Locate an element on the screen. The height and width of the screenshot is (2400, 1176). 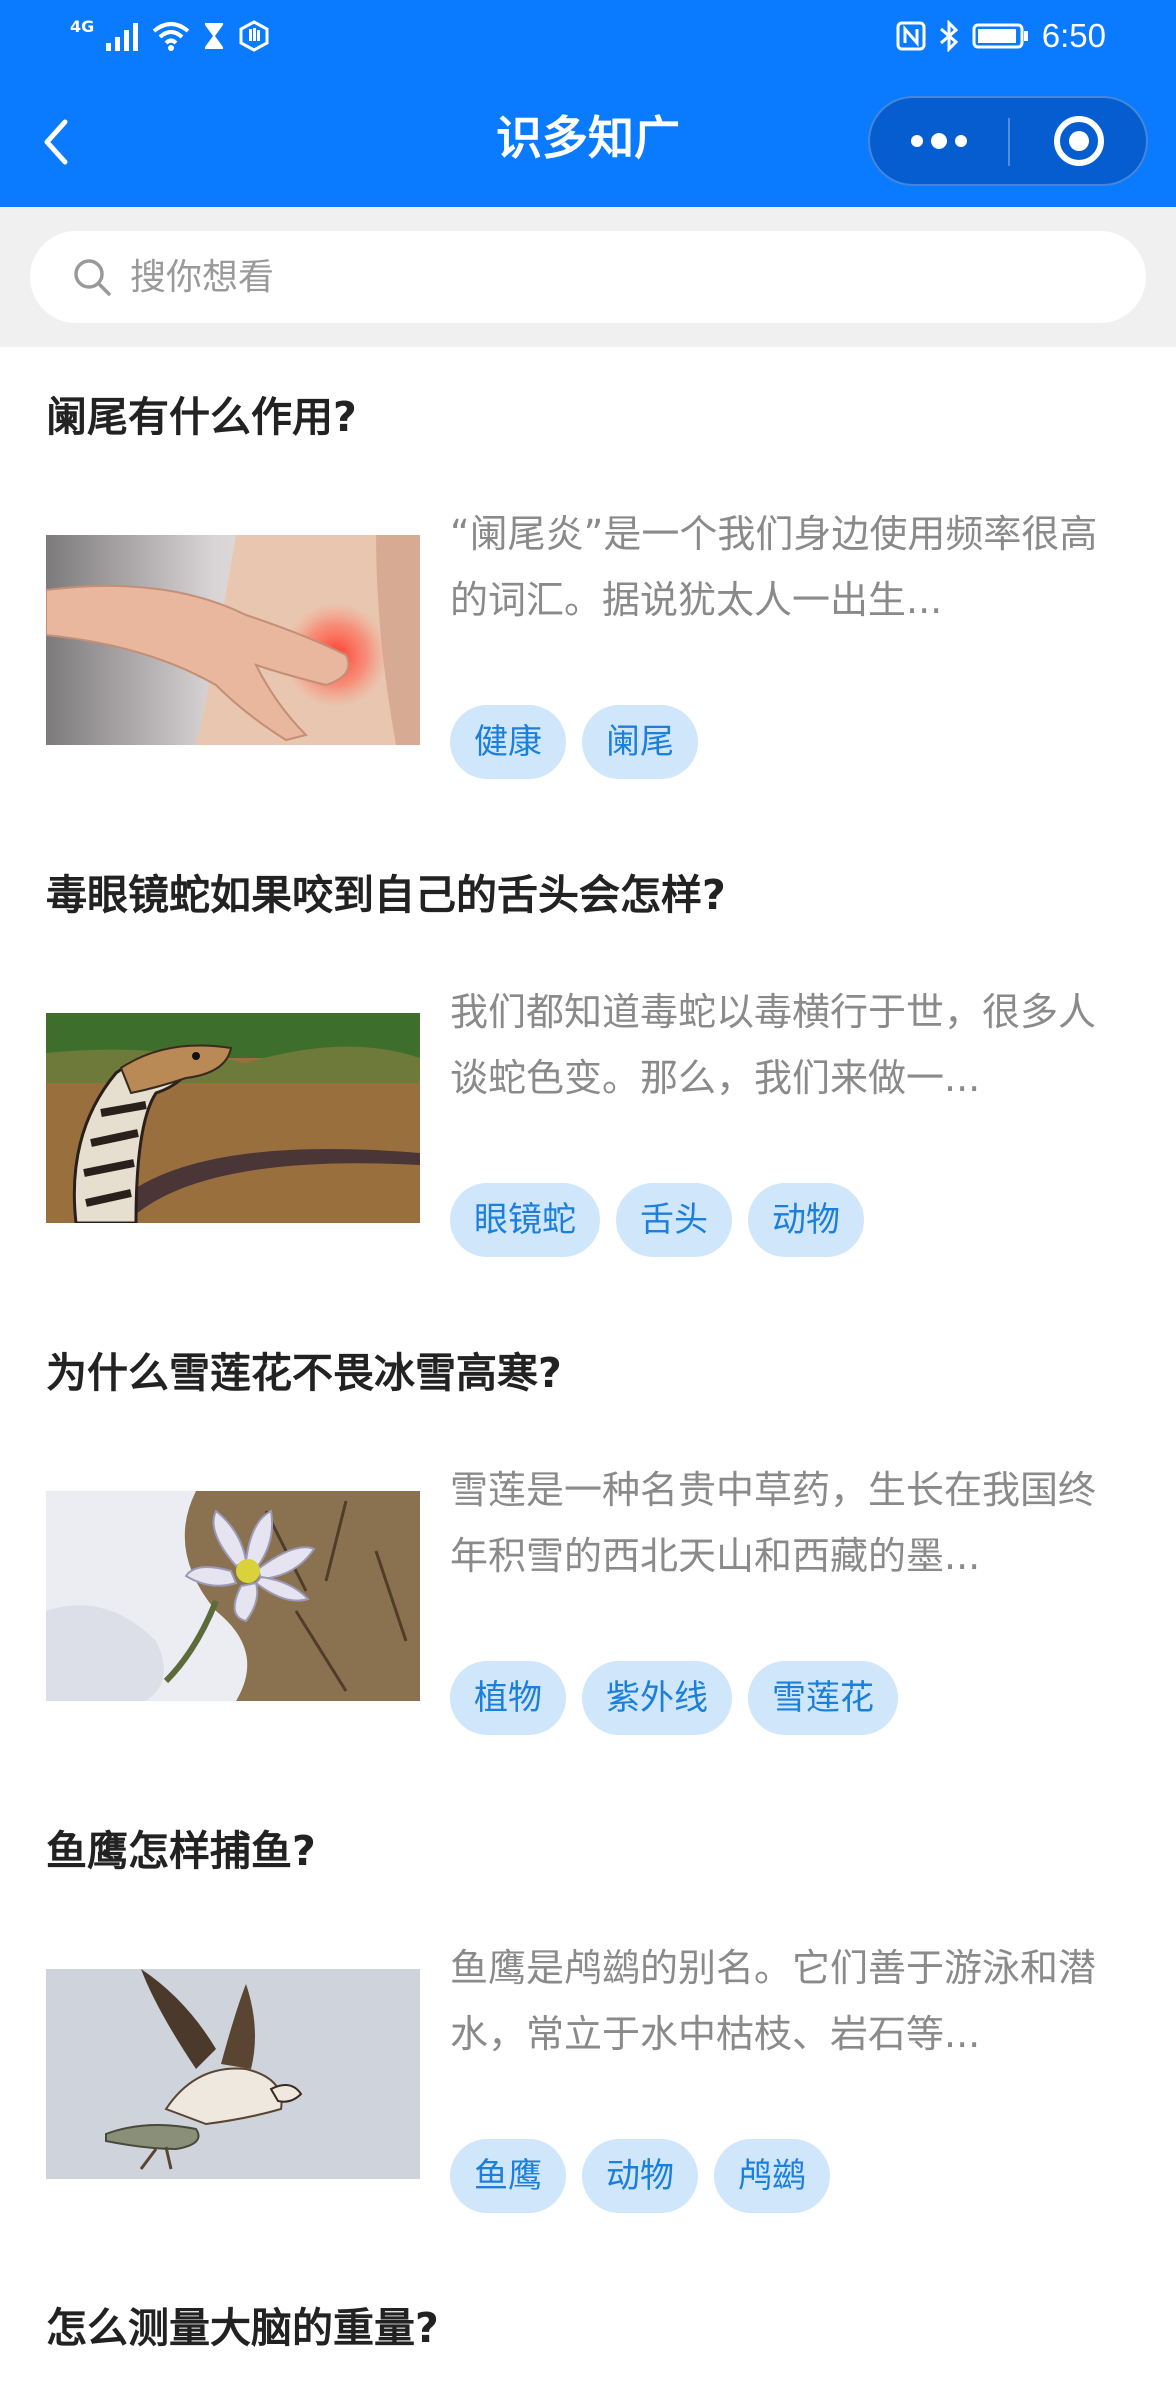
cobra-photo is located at coordinates (233, 1118).